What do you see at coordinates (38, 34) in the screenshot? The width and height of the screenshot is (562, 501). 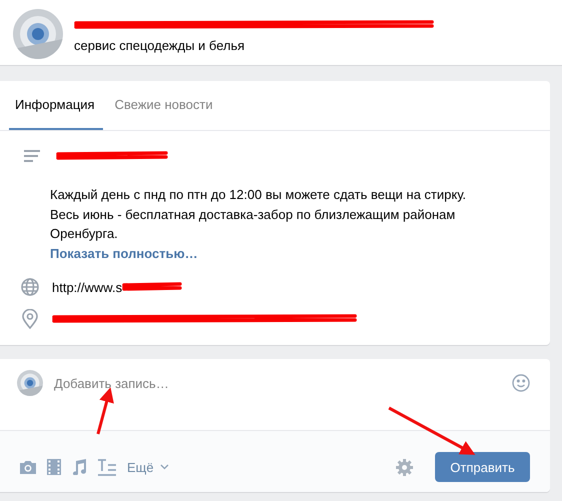 I see `group-avatar` at bounding box center [38, 34].